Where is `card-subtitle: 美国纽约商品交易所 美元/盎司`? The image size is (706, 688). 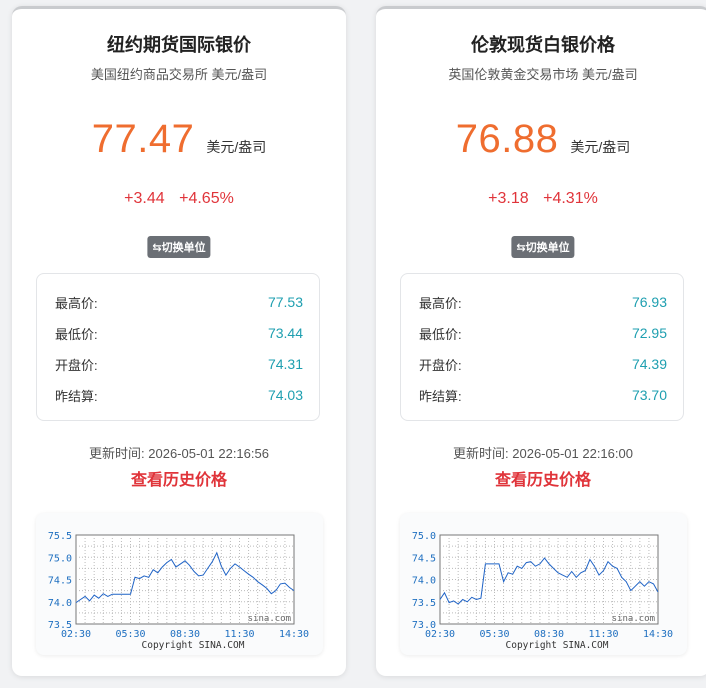
card-subtitle: 美国纽约商品交易所 美元/盎司 is located at coordinates (179, 74).